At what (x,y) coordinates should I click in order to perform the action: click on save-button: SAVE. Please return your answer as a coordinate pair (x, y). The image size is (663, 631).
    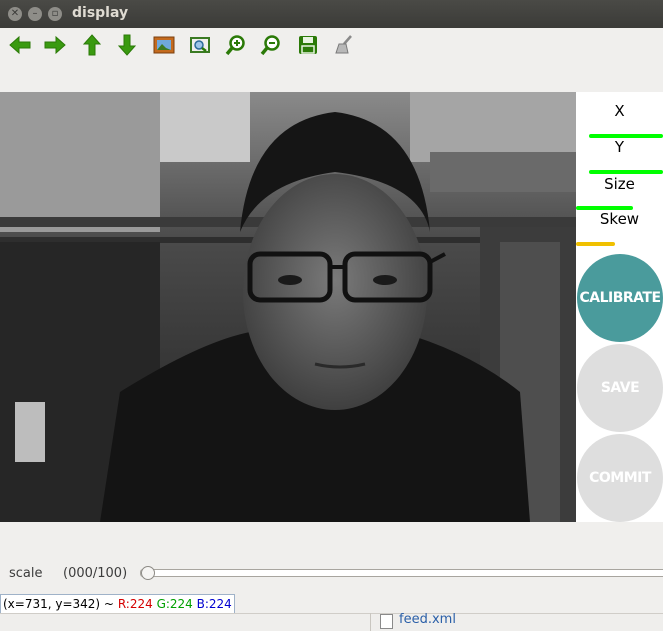
    Looking at the image, I should click on (620, 388).